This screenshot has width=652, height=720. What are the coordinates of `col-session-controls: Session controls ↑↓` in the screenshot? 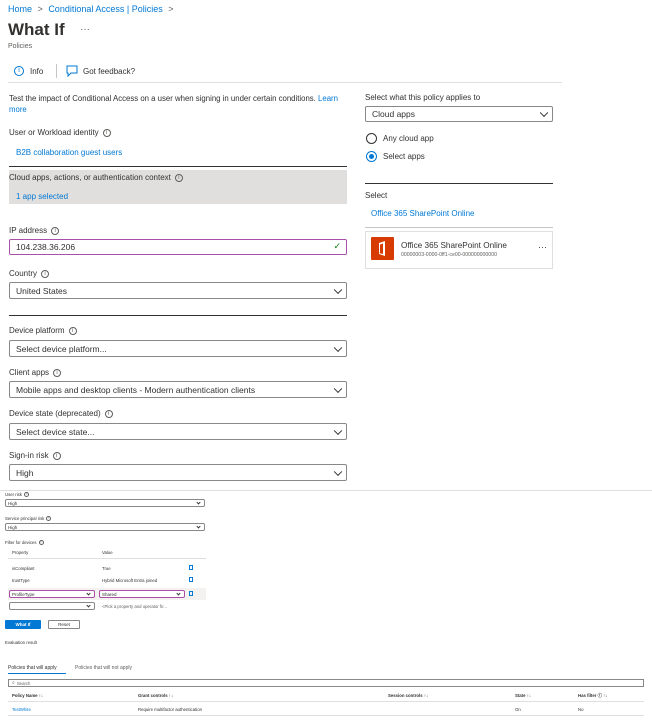 It's located at (408, 695).